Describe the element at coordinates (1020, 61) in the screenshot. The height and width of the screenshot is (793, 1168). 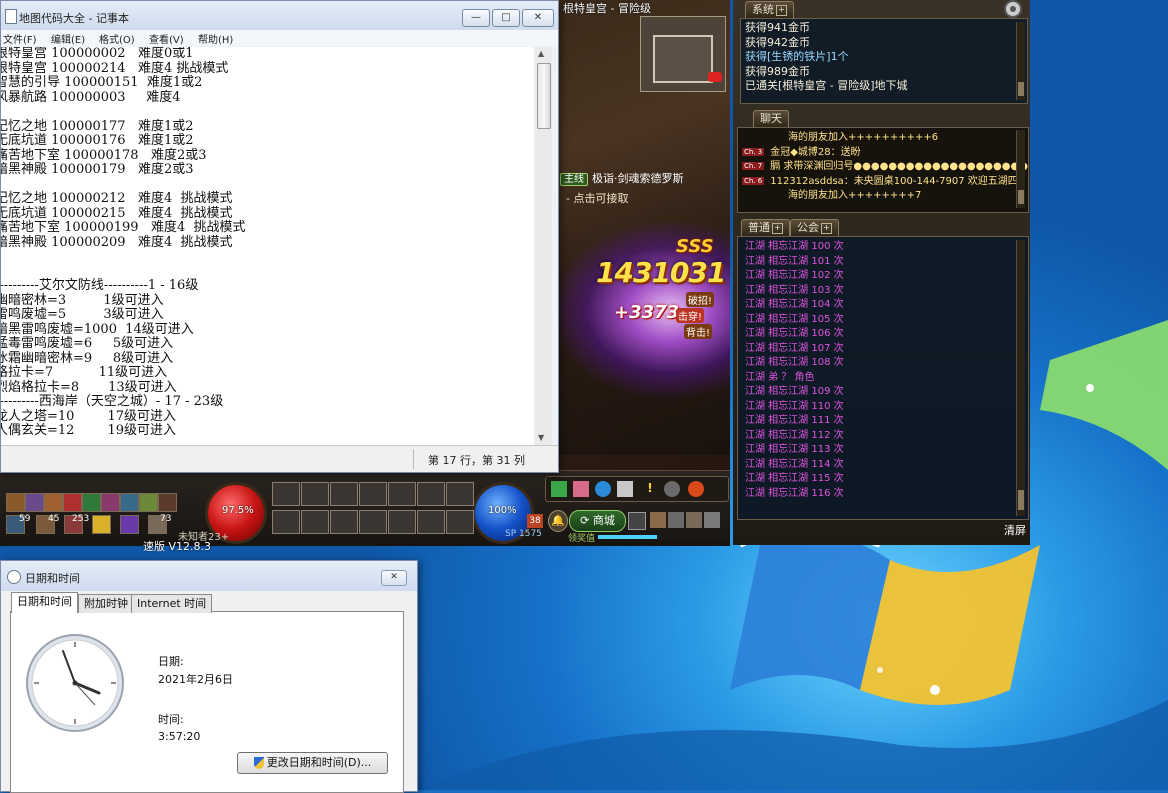
I see `system-scrollbar` at that location.